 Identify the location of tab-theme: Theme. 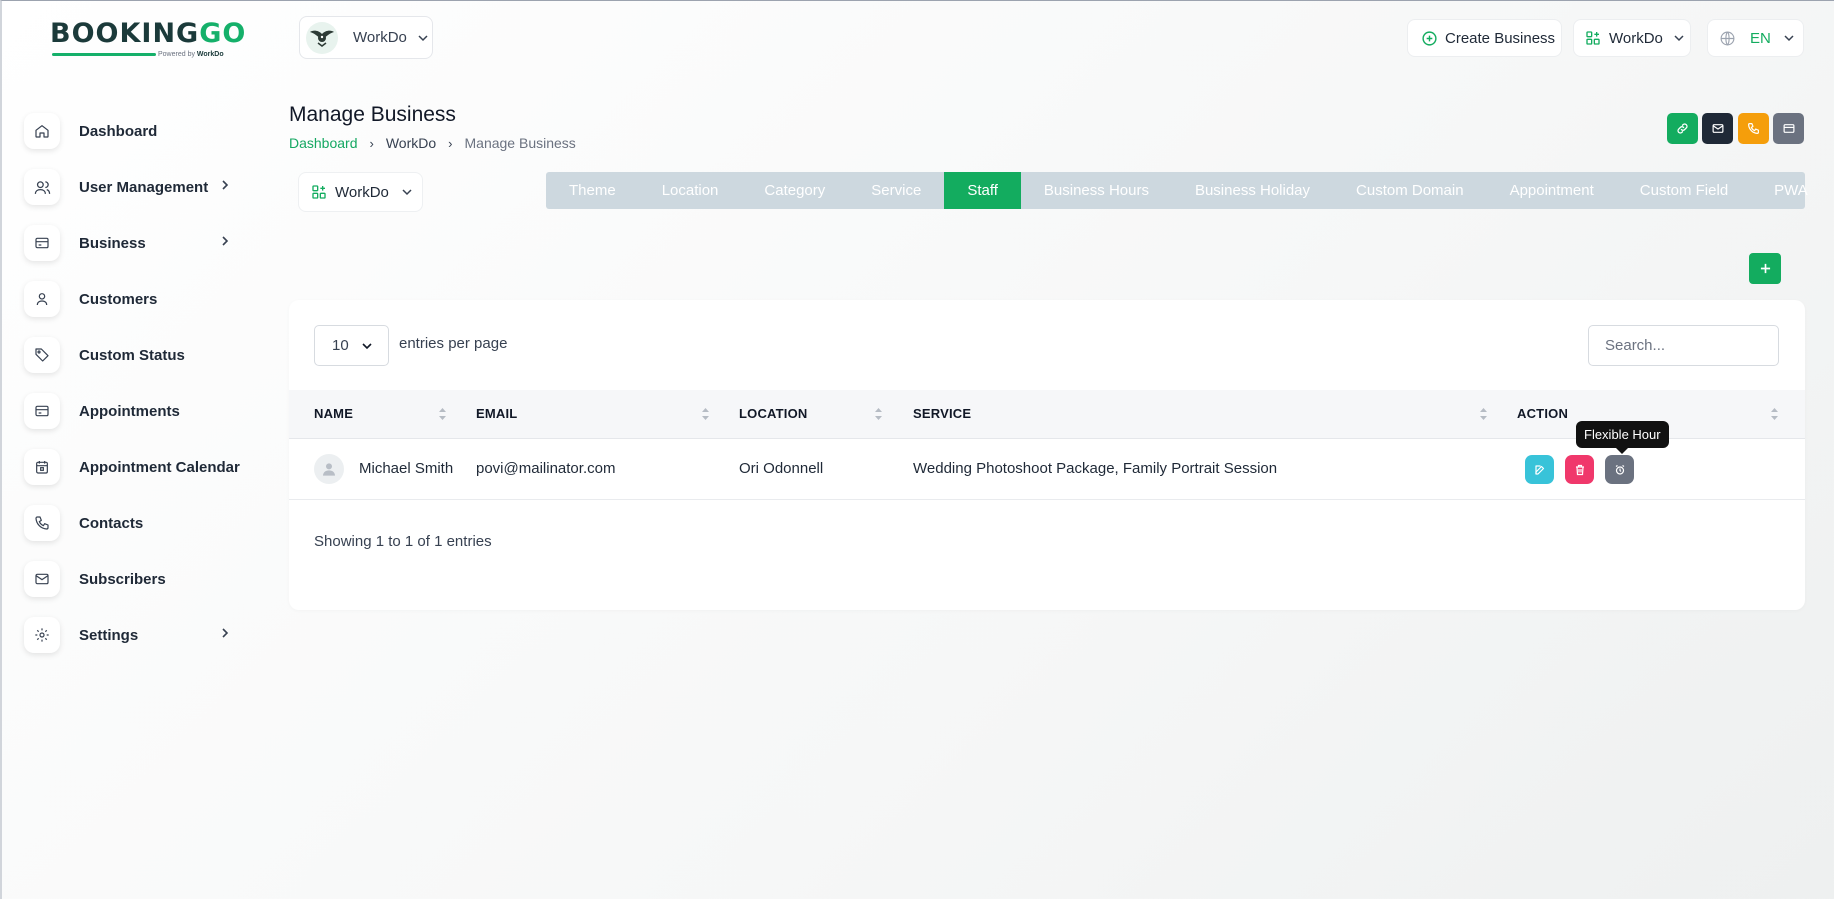
(592, 190).